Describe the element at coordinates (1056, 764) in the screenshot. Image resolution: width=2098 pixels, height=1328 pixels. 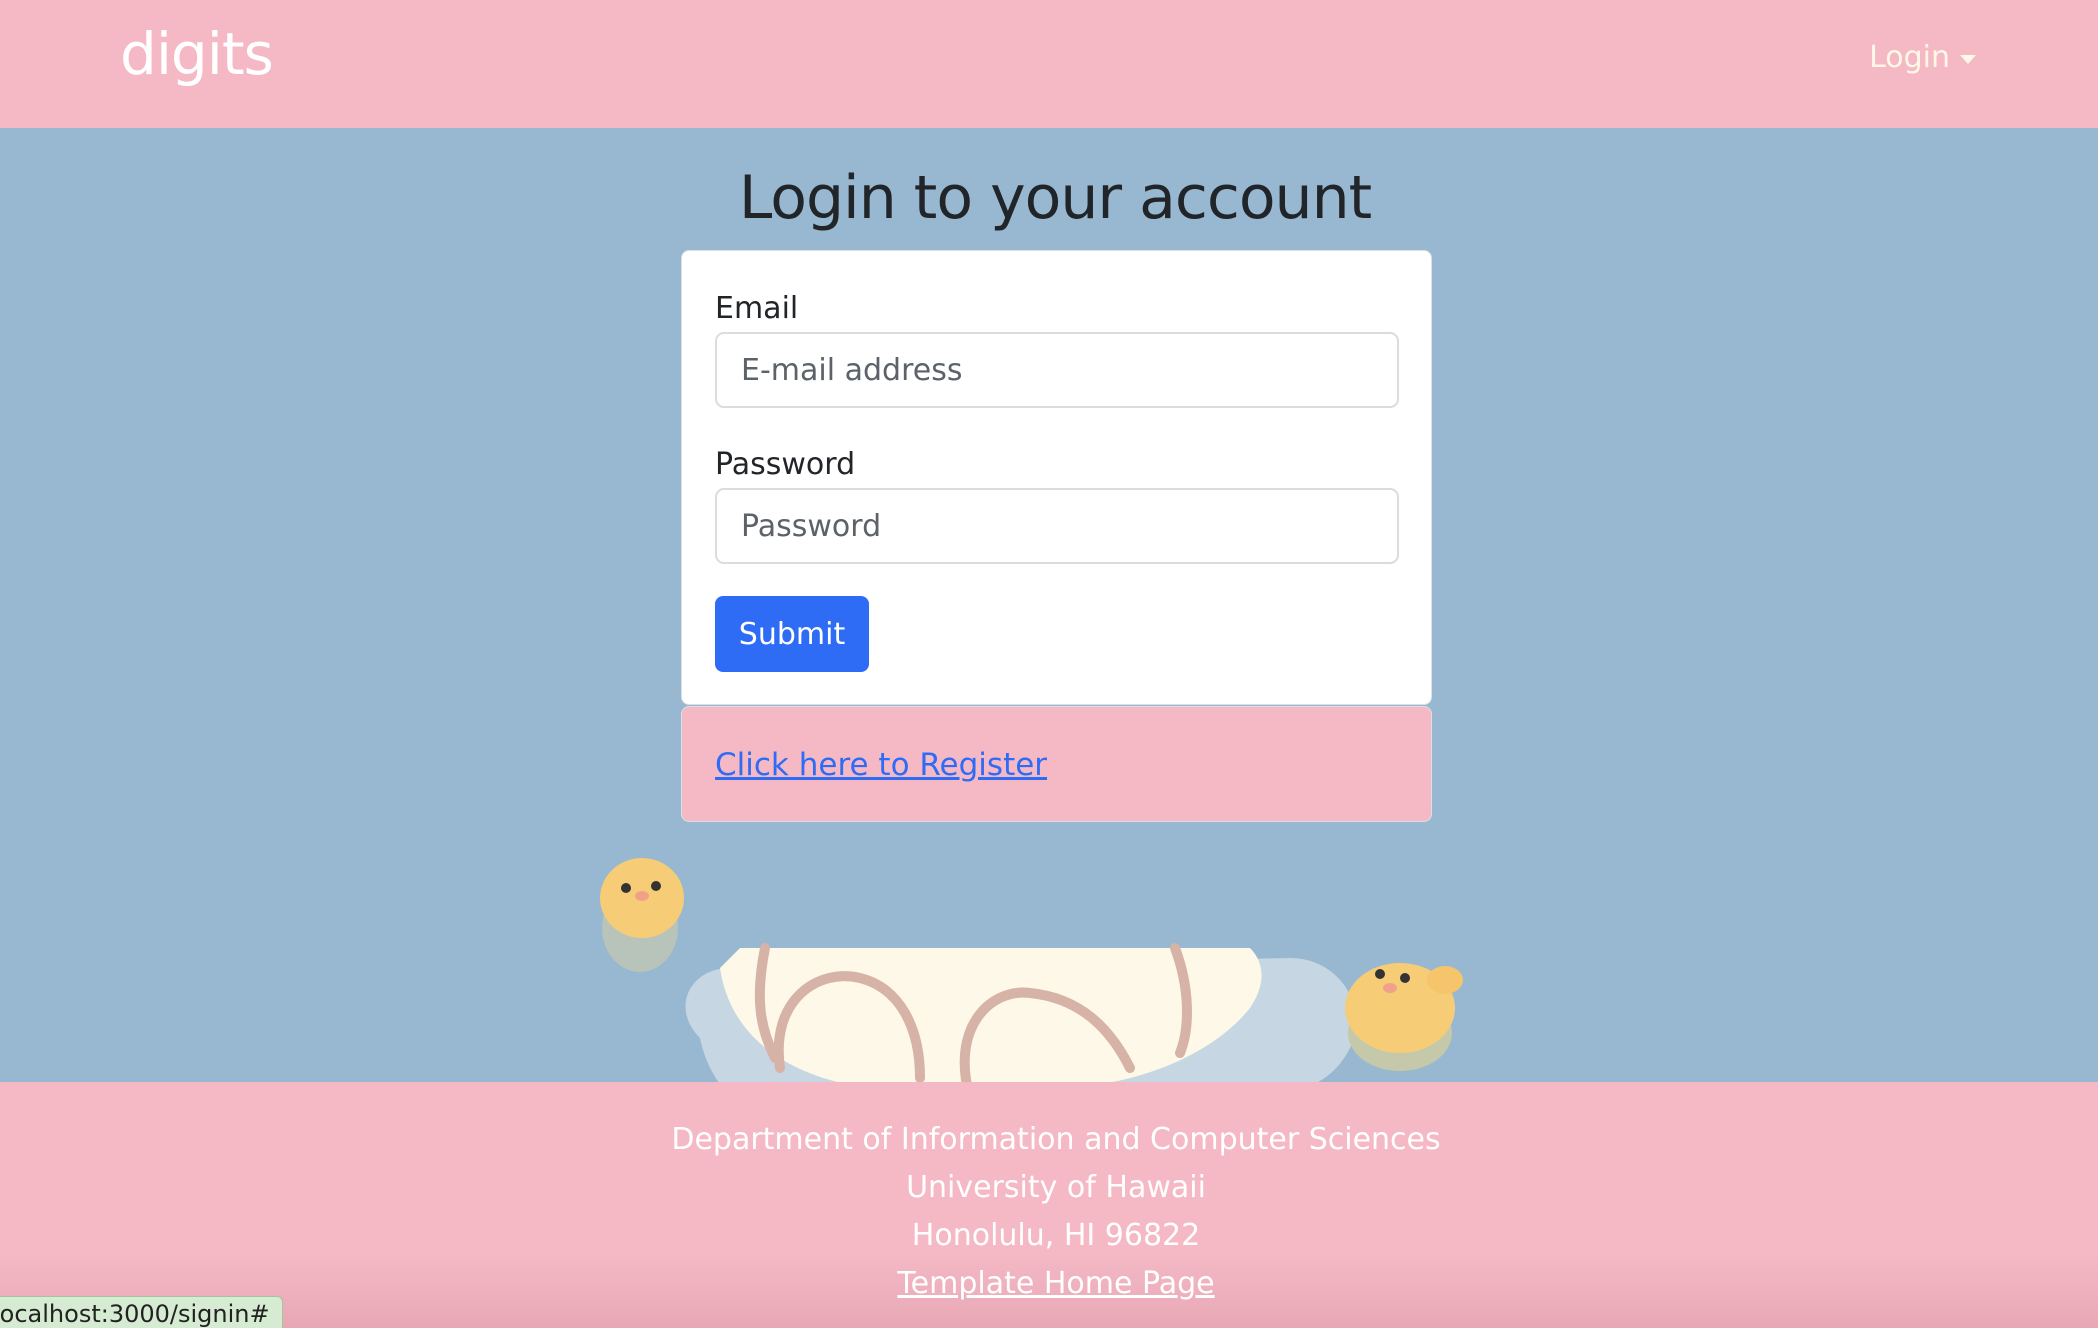
I see `register-card: Click here to Register` at that location.